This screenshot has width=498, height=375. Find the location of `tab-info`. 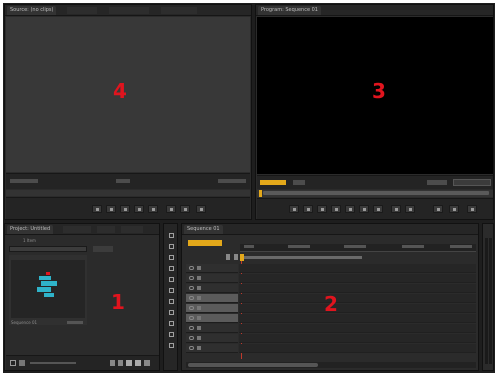

tab-info is located at coordinates (106, 229).